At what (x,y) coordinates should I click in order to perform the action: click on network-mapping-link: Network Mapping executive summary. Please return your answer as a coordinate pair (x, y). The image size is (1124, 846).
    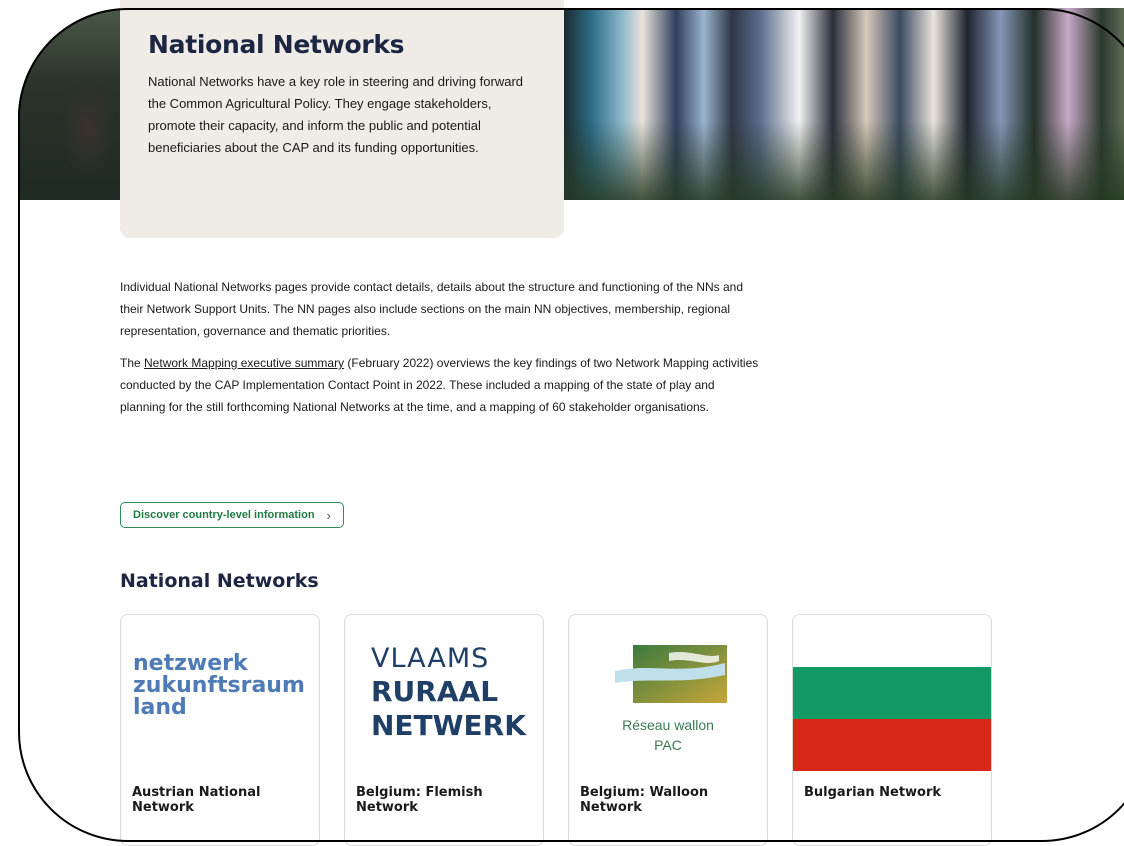
    Looking at the image, I should click on (244, 363).